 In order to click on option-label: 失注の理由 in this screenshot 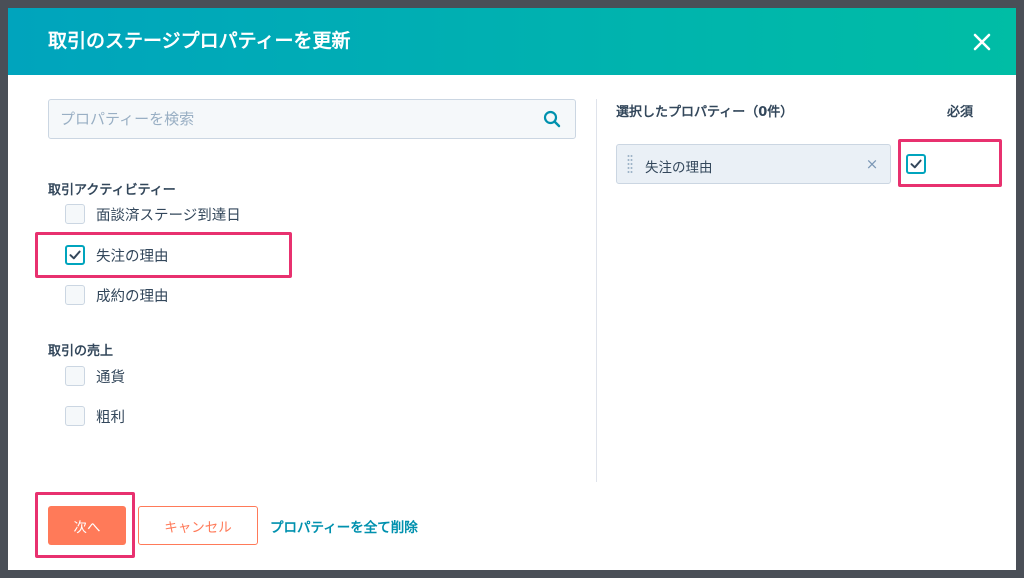, I will do `click(132, 256)`.